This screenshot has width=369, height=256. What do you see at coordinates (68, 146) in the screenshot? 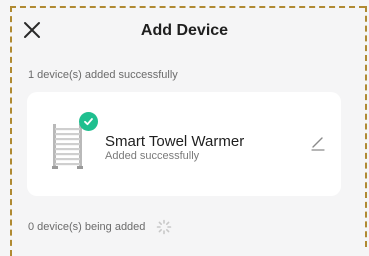
I see `towel-warmer-icon` at bounding box center [68, 146].